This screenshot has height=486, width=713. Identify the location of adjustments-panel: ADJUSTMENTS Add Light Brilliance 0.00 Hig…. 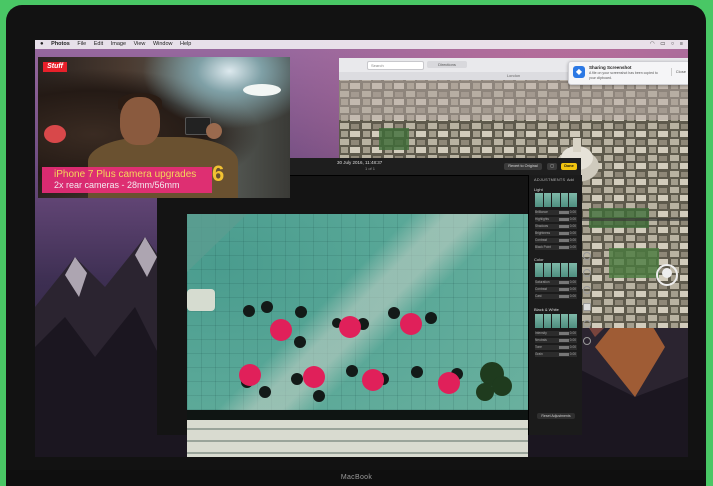
(555, 305).